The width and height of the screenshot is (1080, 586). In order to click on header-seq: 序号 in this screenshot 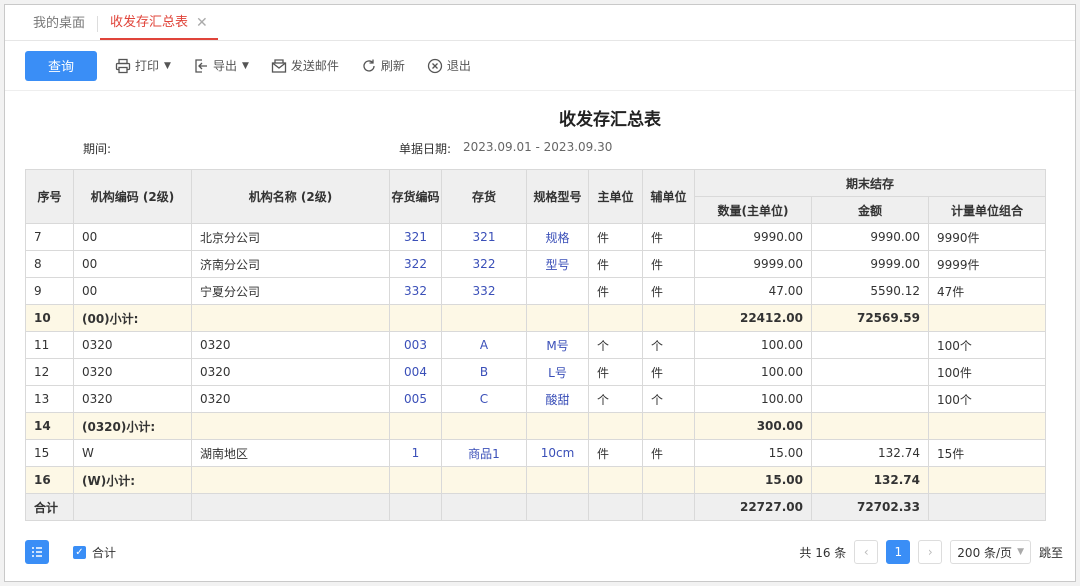, I will do `click(49, 196)`.